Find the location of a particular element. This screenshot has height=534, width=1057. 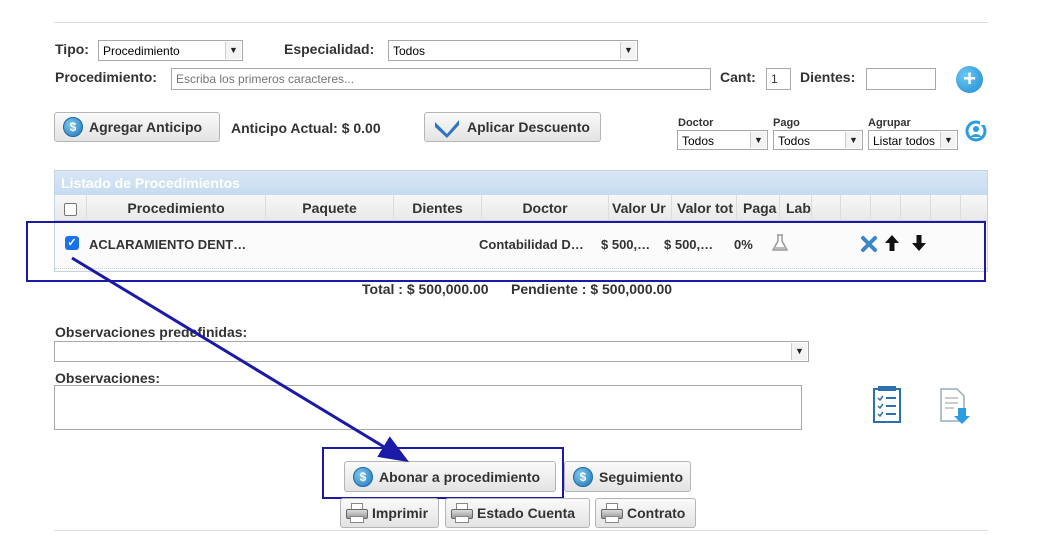

document-download-icon is located at coordinates (955, 407).